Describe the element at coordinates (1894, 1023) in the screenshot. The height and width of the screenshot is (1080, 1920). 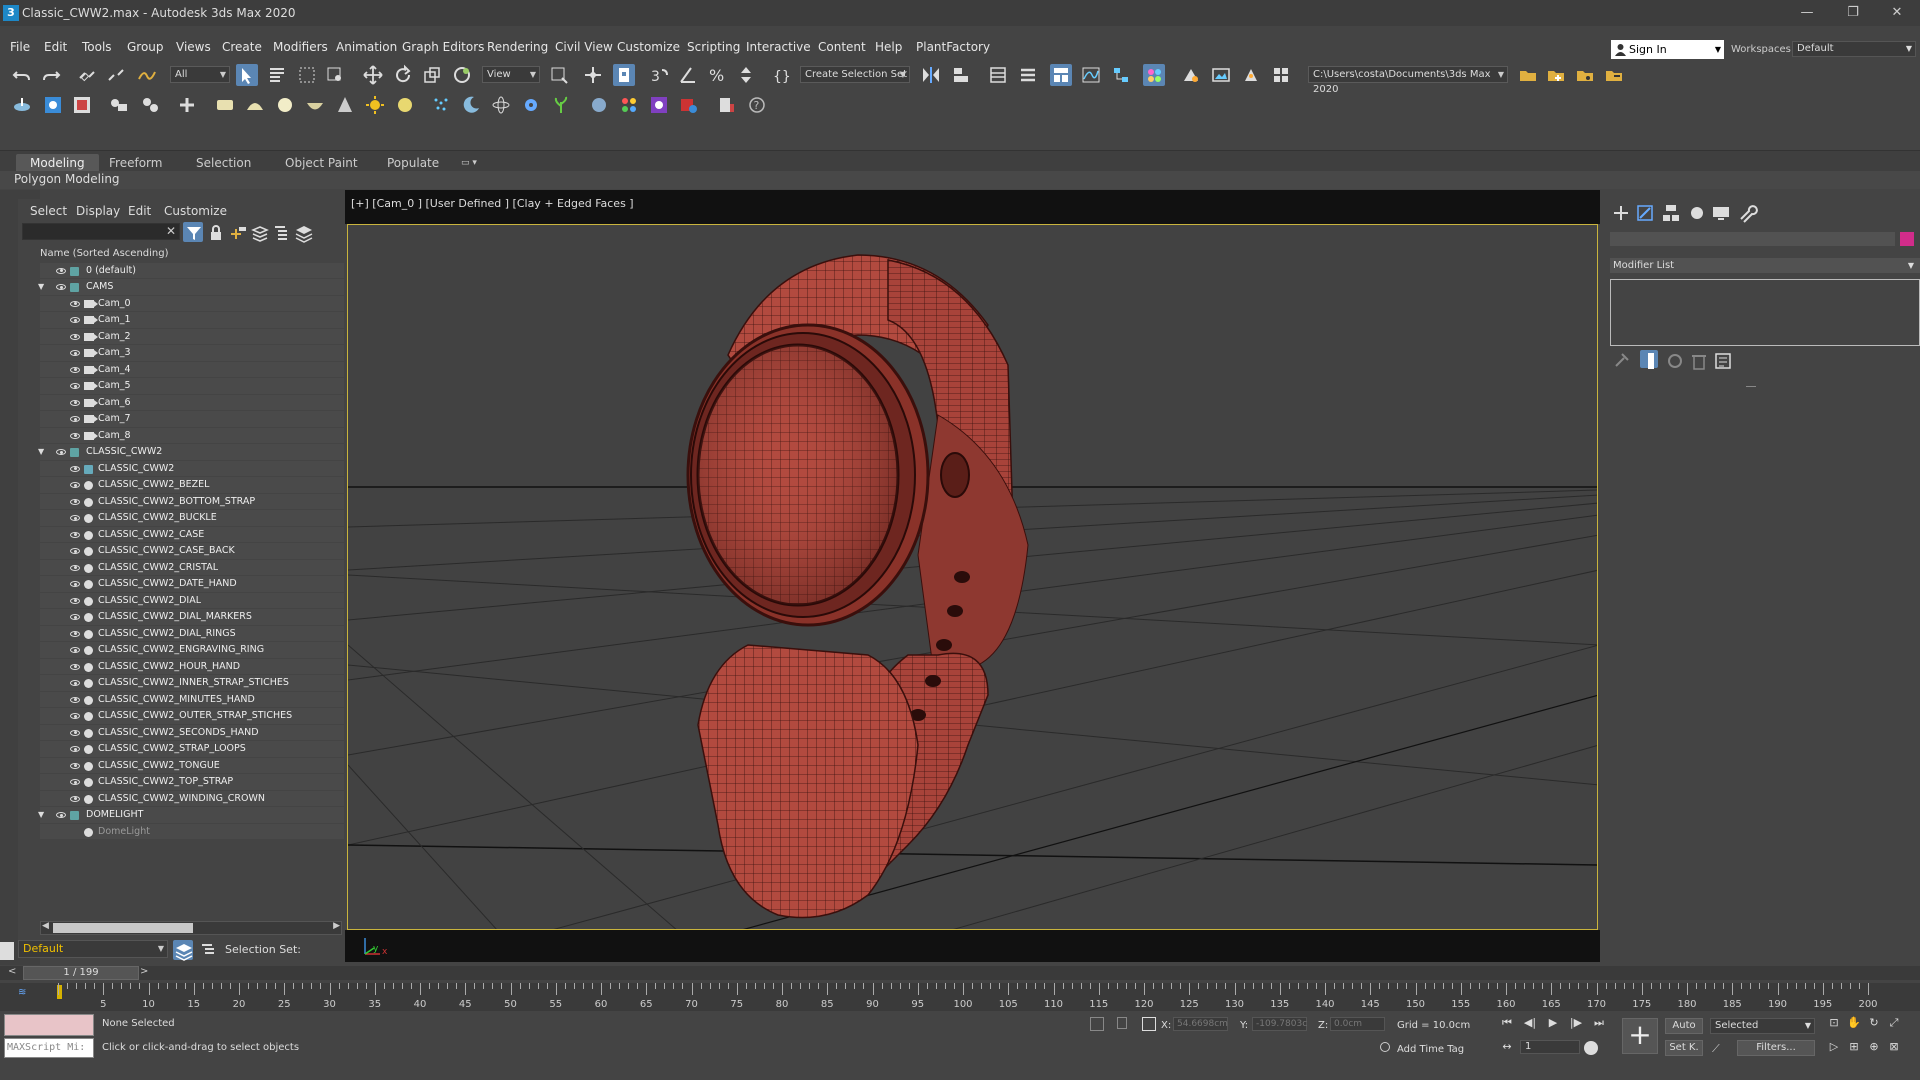
I see `maximize-viewport-icon: ⤢` at that location.